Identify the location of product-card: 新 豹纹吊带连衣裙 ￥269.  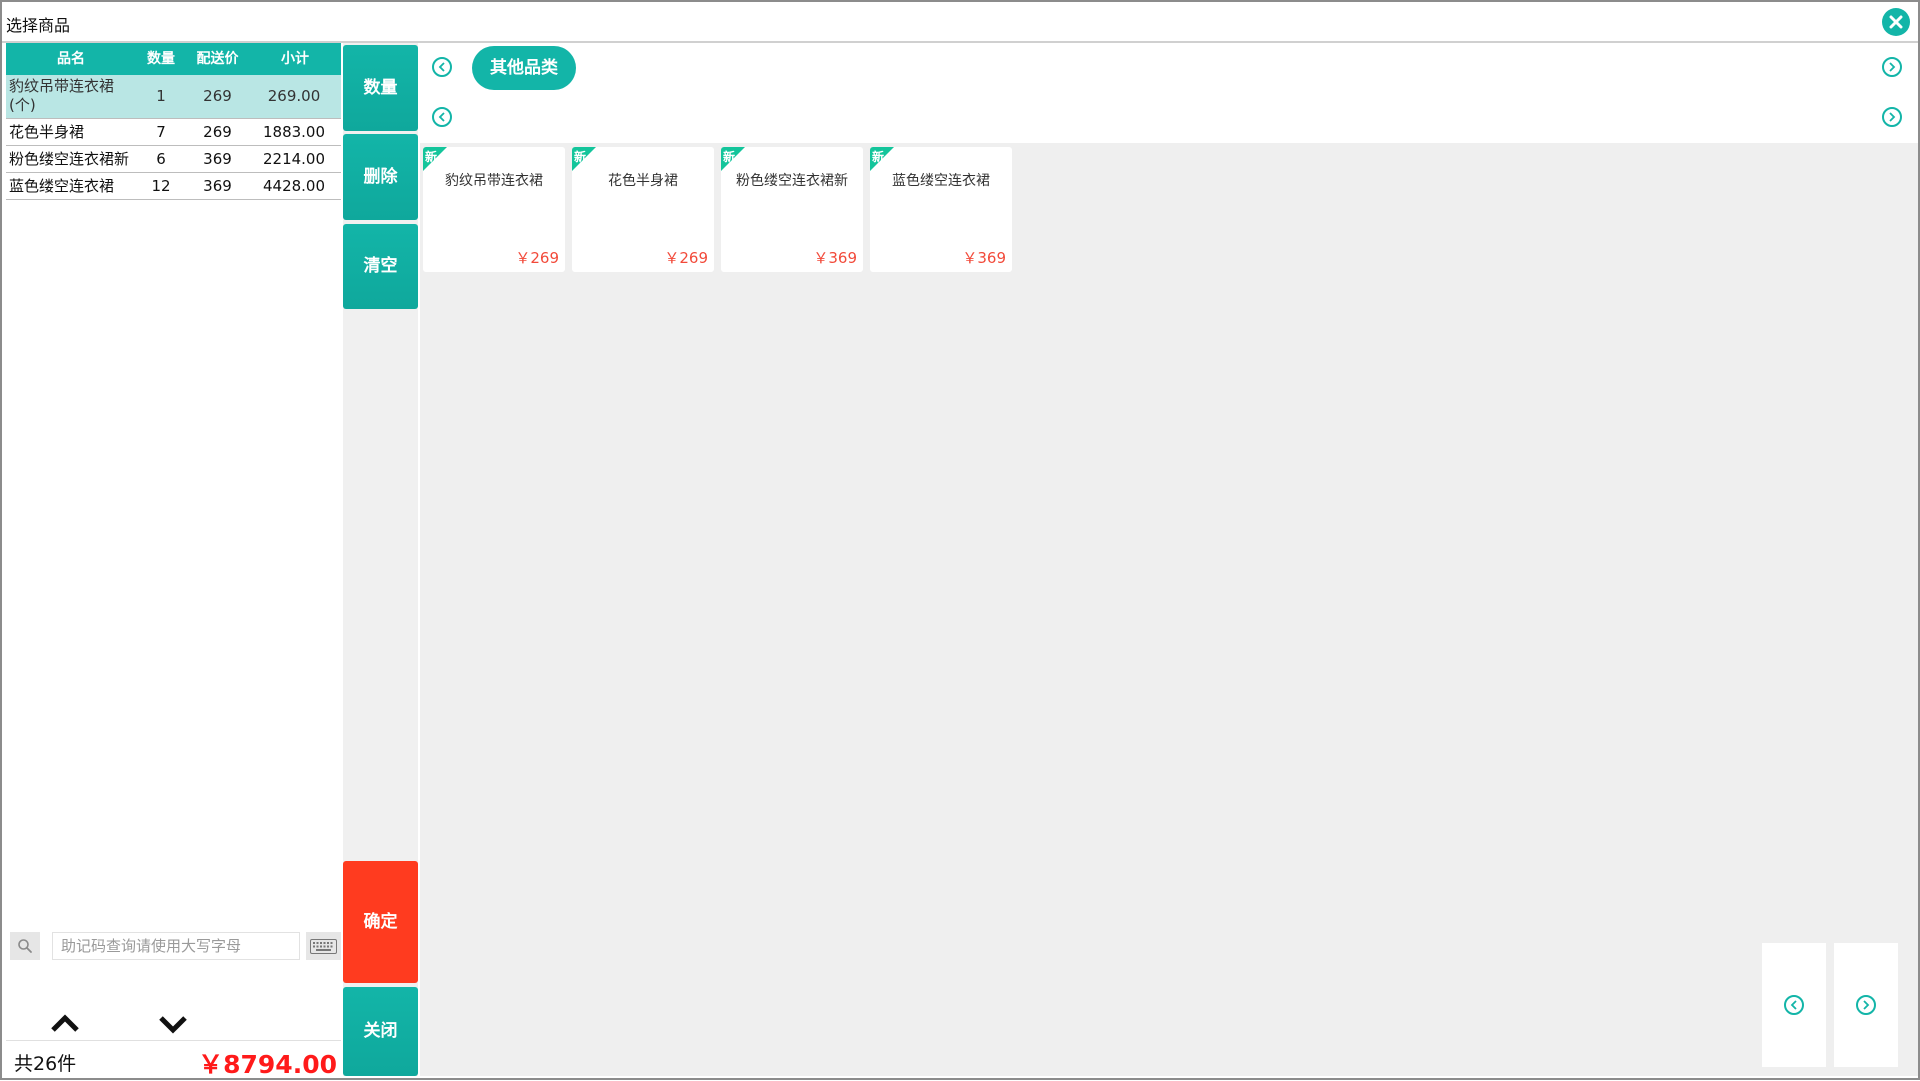
(494, 209).